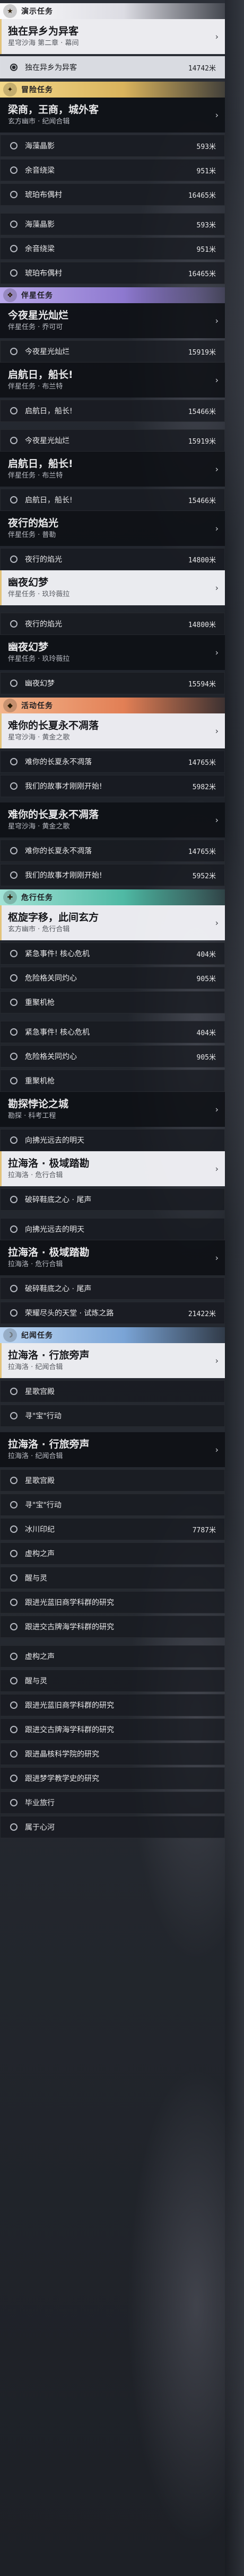 Image resolution: width=244 pixels, height=2576 pixels. What do you see at coordinates (113, 380) in the screenshot?
I see `mission-card: 启航日，船长! 伴星任务 · 布兰特 ›` at bounding box center [113, 380].